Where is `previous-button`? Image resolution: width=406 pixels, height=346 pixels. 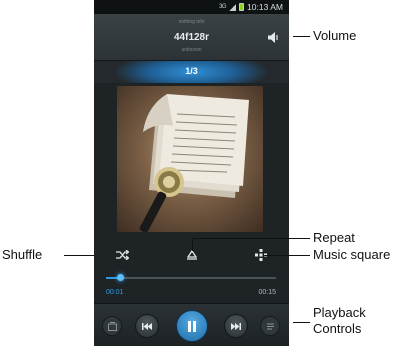 previous-button is located at coordinates (147, 326).